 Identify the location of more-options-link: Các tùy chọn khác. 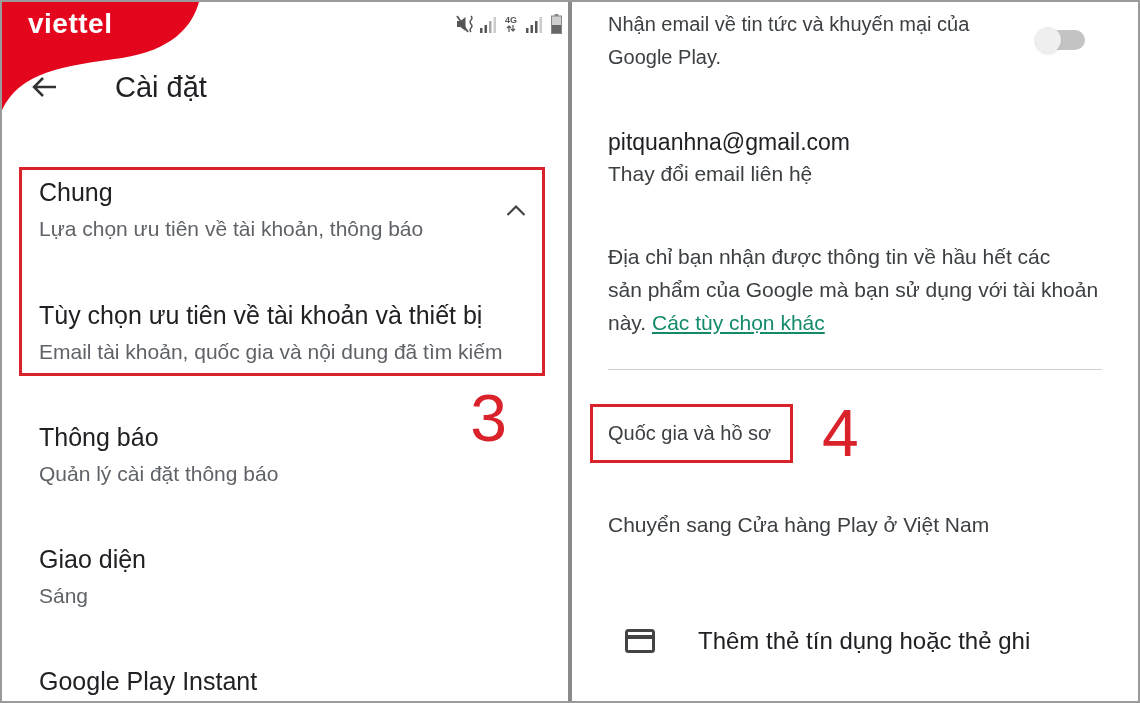
(738, 322).